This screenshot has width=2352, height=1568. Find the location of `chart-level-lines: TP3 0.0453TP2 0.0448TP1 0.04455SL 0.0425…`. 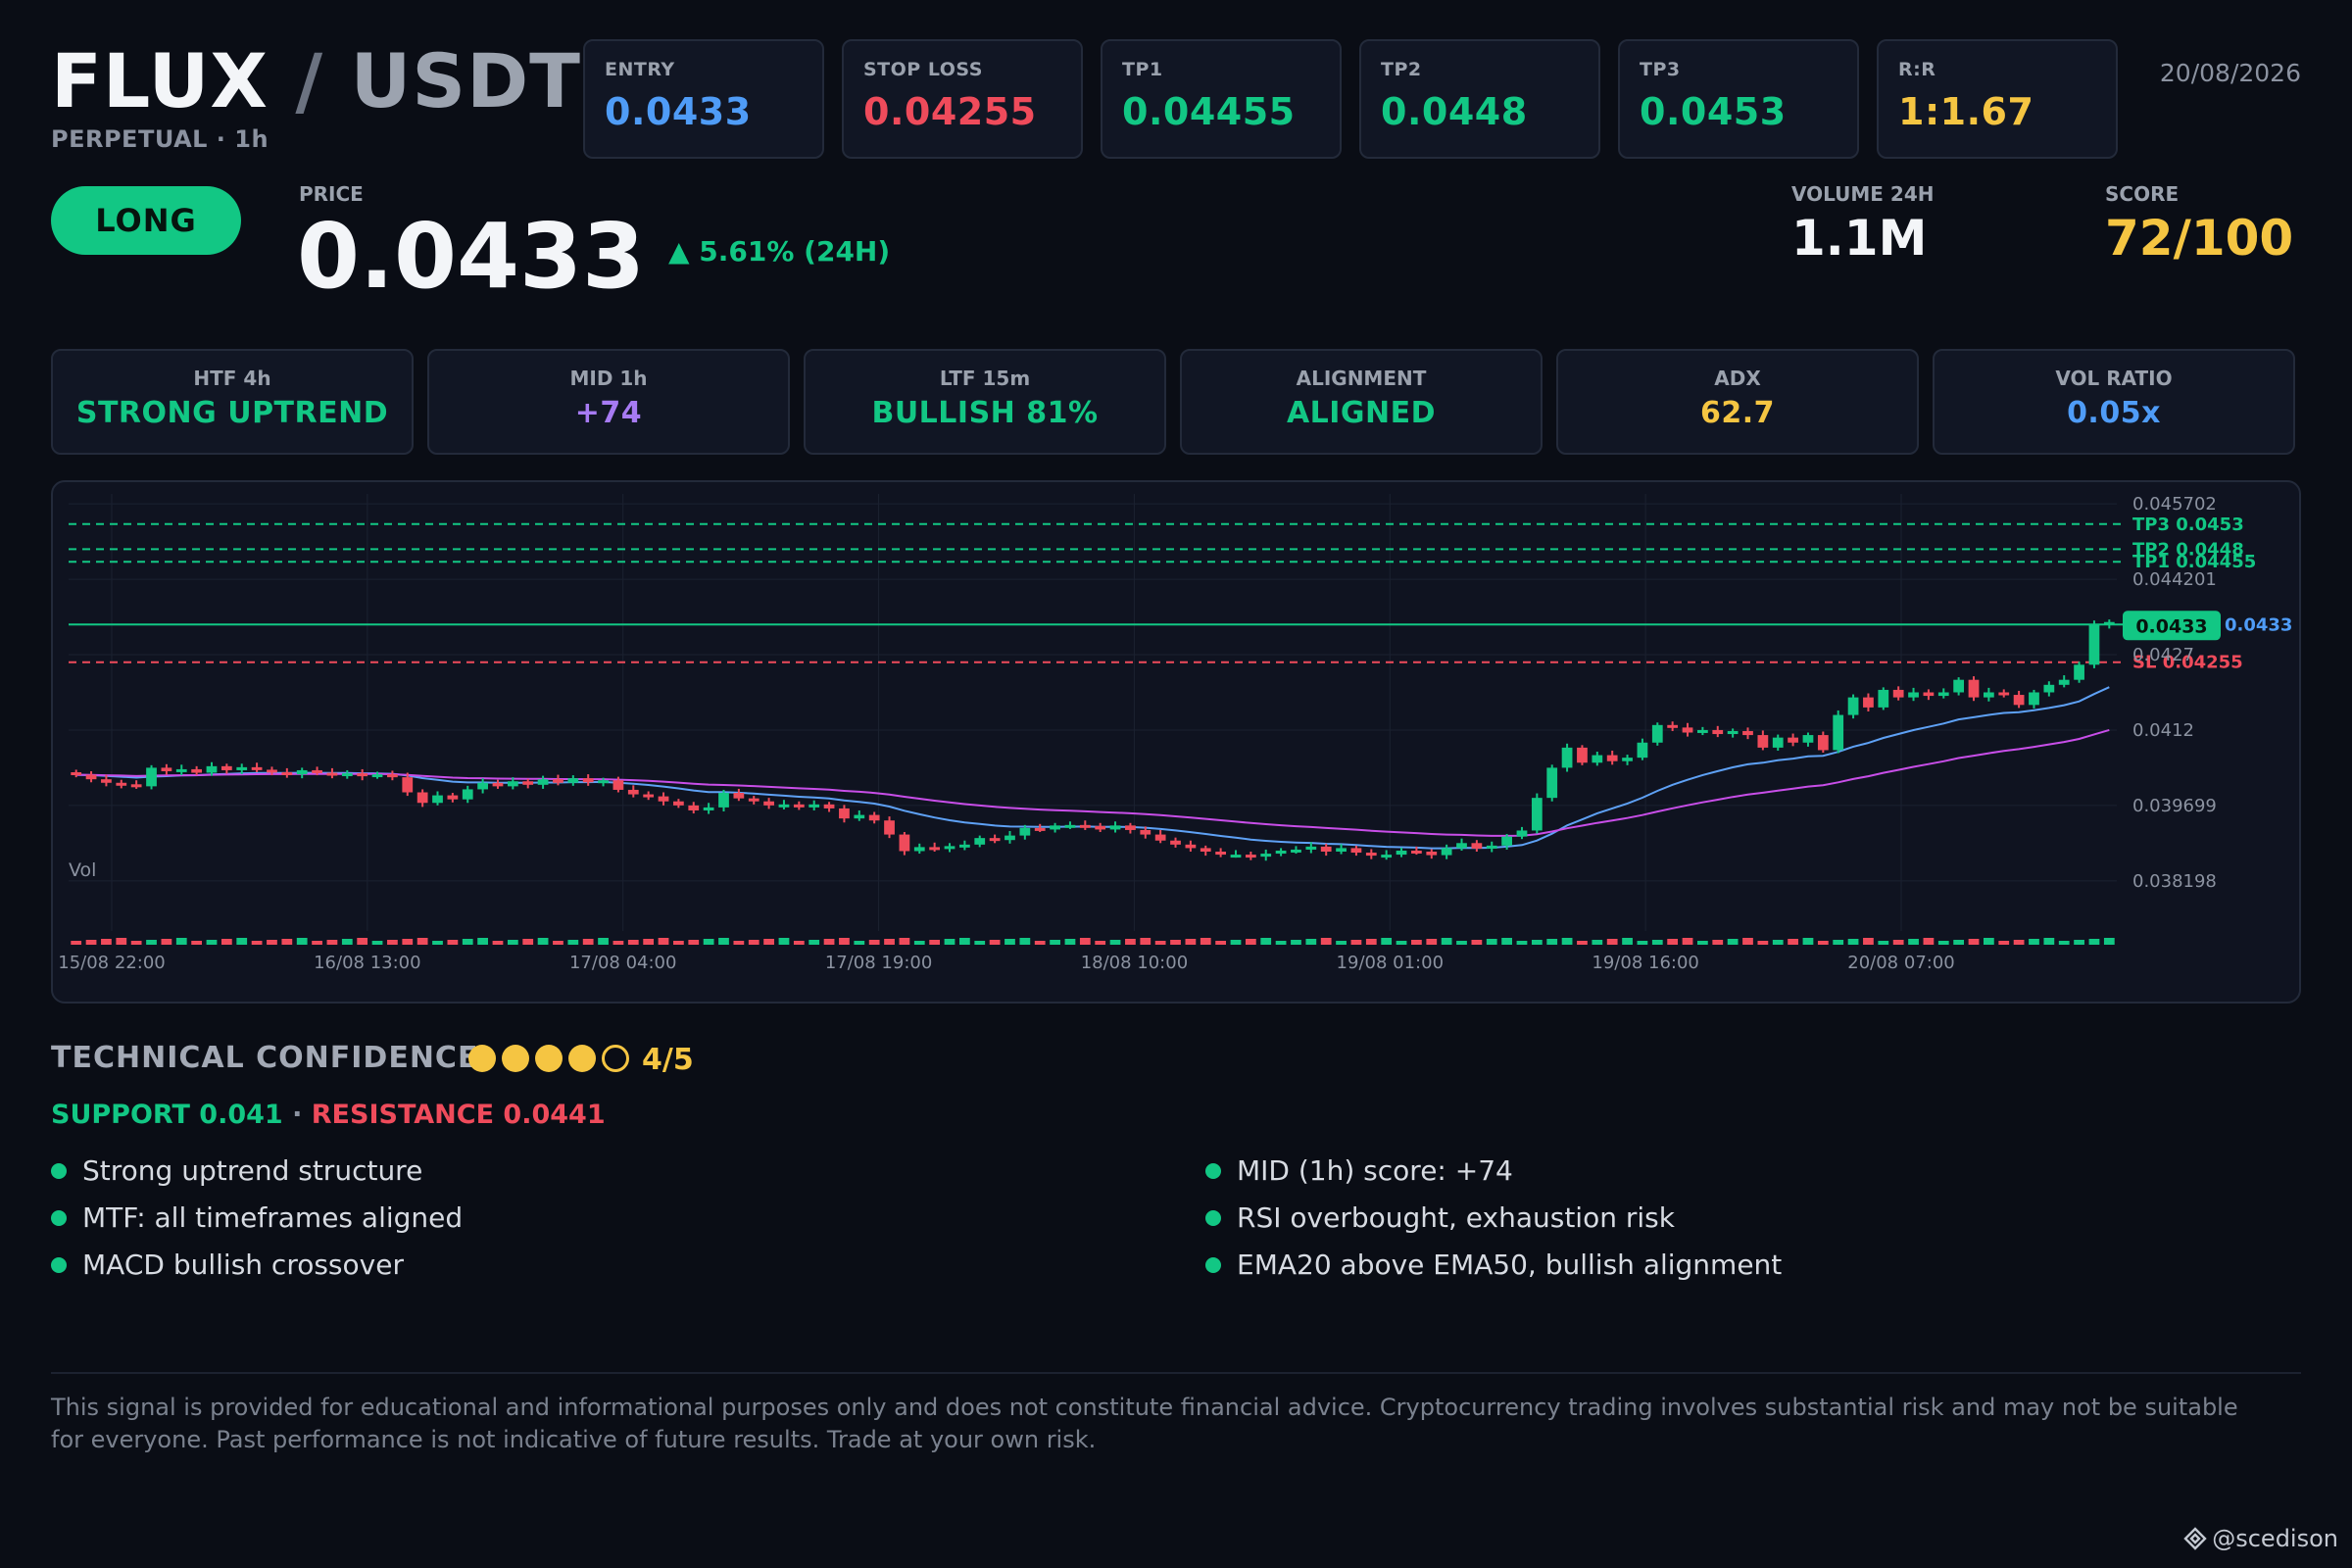

chart-level-lines: TP3 0.0453TP2 0.0448TP1 0.04455SL 0.0425… is located at coordinates (1180, 593).